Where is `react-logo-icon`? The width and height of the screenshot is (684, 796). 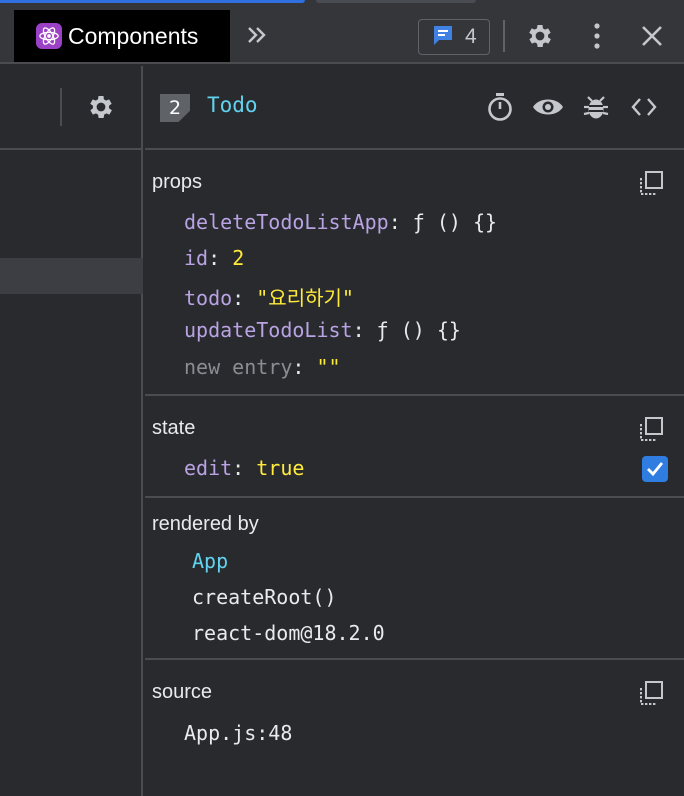 react-logo-icon is located at coordinates (49, 36).